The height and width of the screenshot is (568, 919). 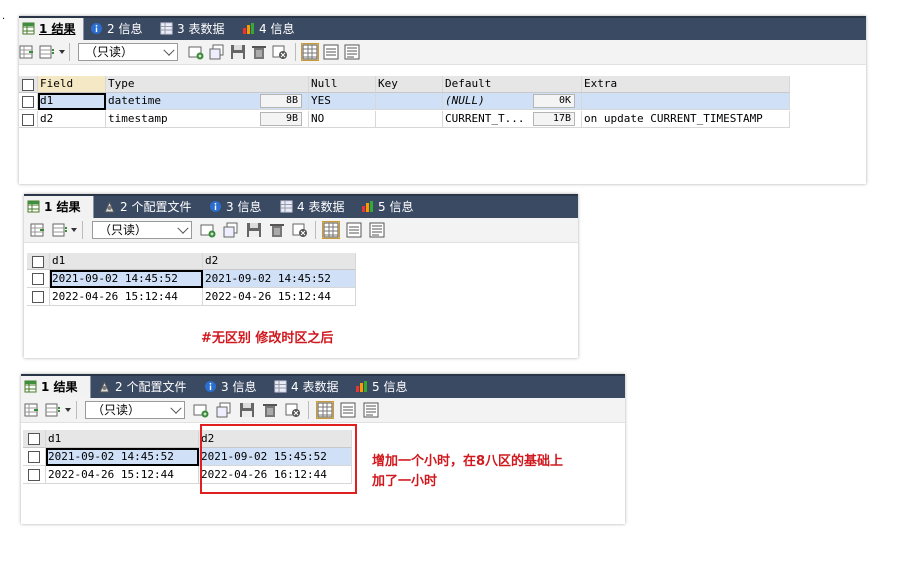 I want to click on column-header-null: Null, so click(x=342, y=84).